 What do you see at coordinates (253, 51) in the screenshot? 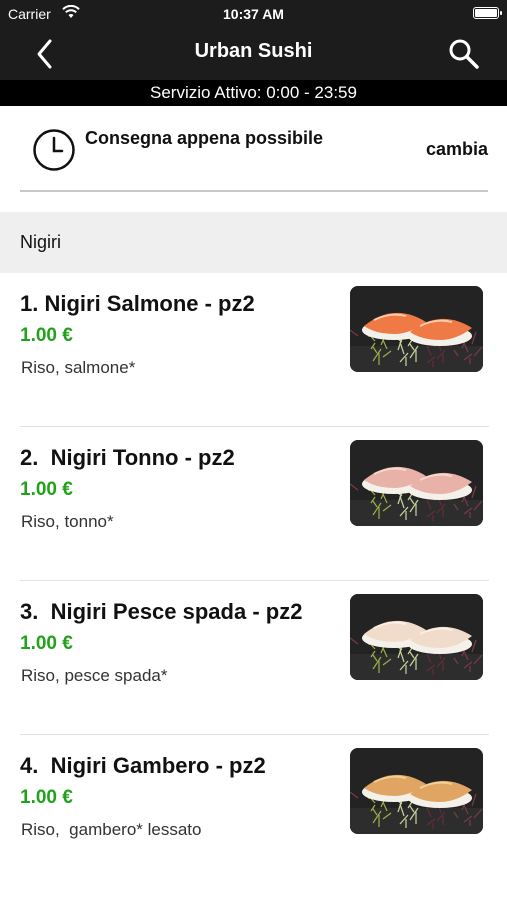
I see `page-title: Urban Sushi` at bounding box center [253, 51].